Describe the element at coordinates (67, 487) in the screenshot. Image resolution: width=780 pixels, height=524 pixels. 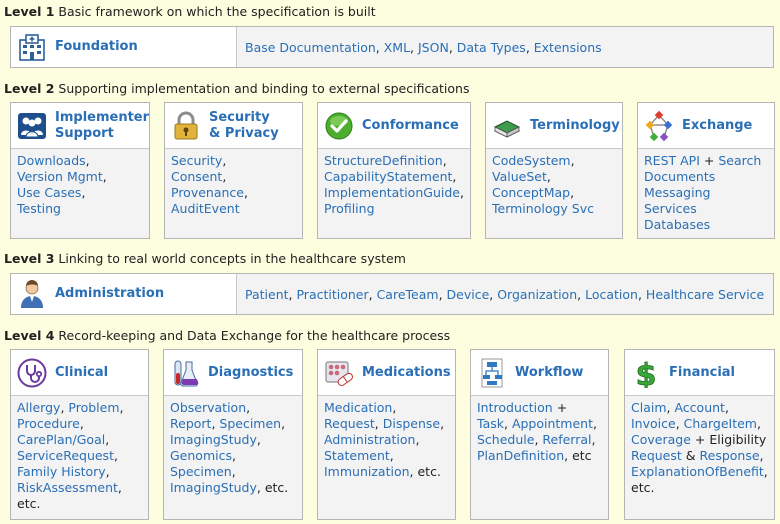
I see `link-riskassessment: RiskAssessment` at that location.